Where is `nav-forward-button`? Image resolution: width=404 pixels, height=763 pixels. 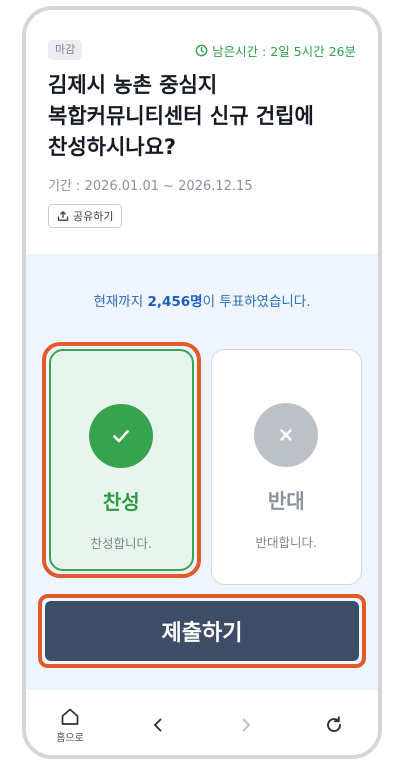 nav-forward-button is located at coordinates (246, 725).